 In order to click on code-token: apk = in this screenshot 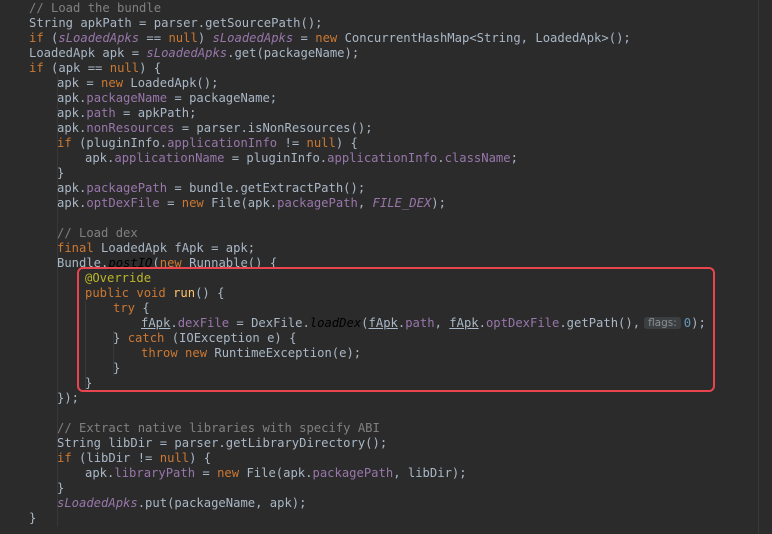, I will do `click(79, 83)`.